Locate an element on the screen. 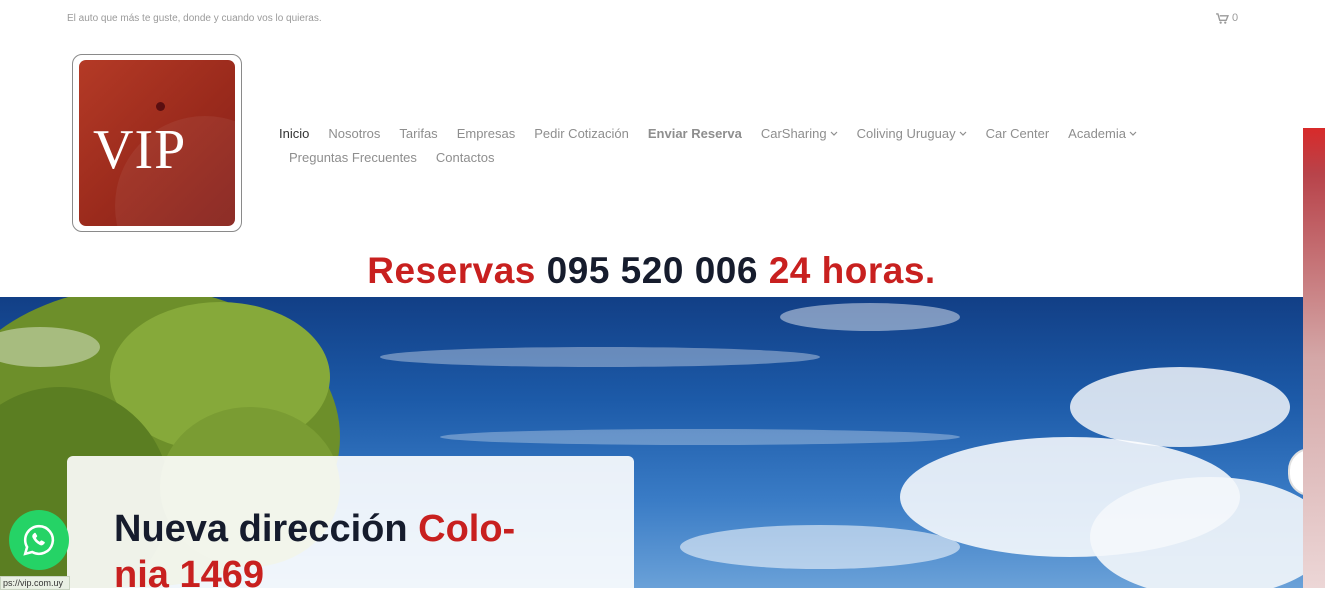 The height and width of the screenshot is (590, 1325). side-strip-panel is located at coordinates (1314, 358).